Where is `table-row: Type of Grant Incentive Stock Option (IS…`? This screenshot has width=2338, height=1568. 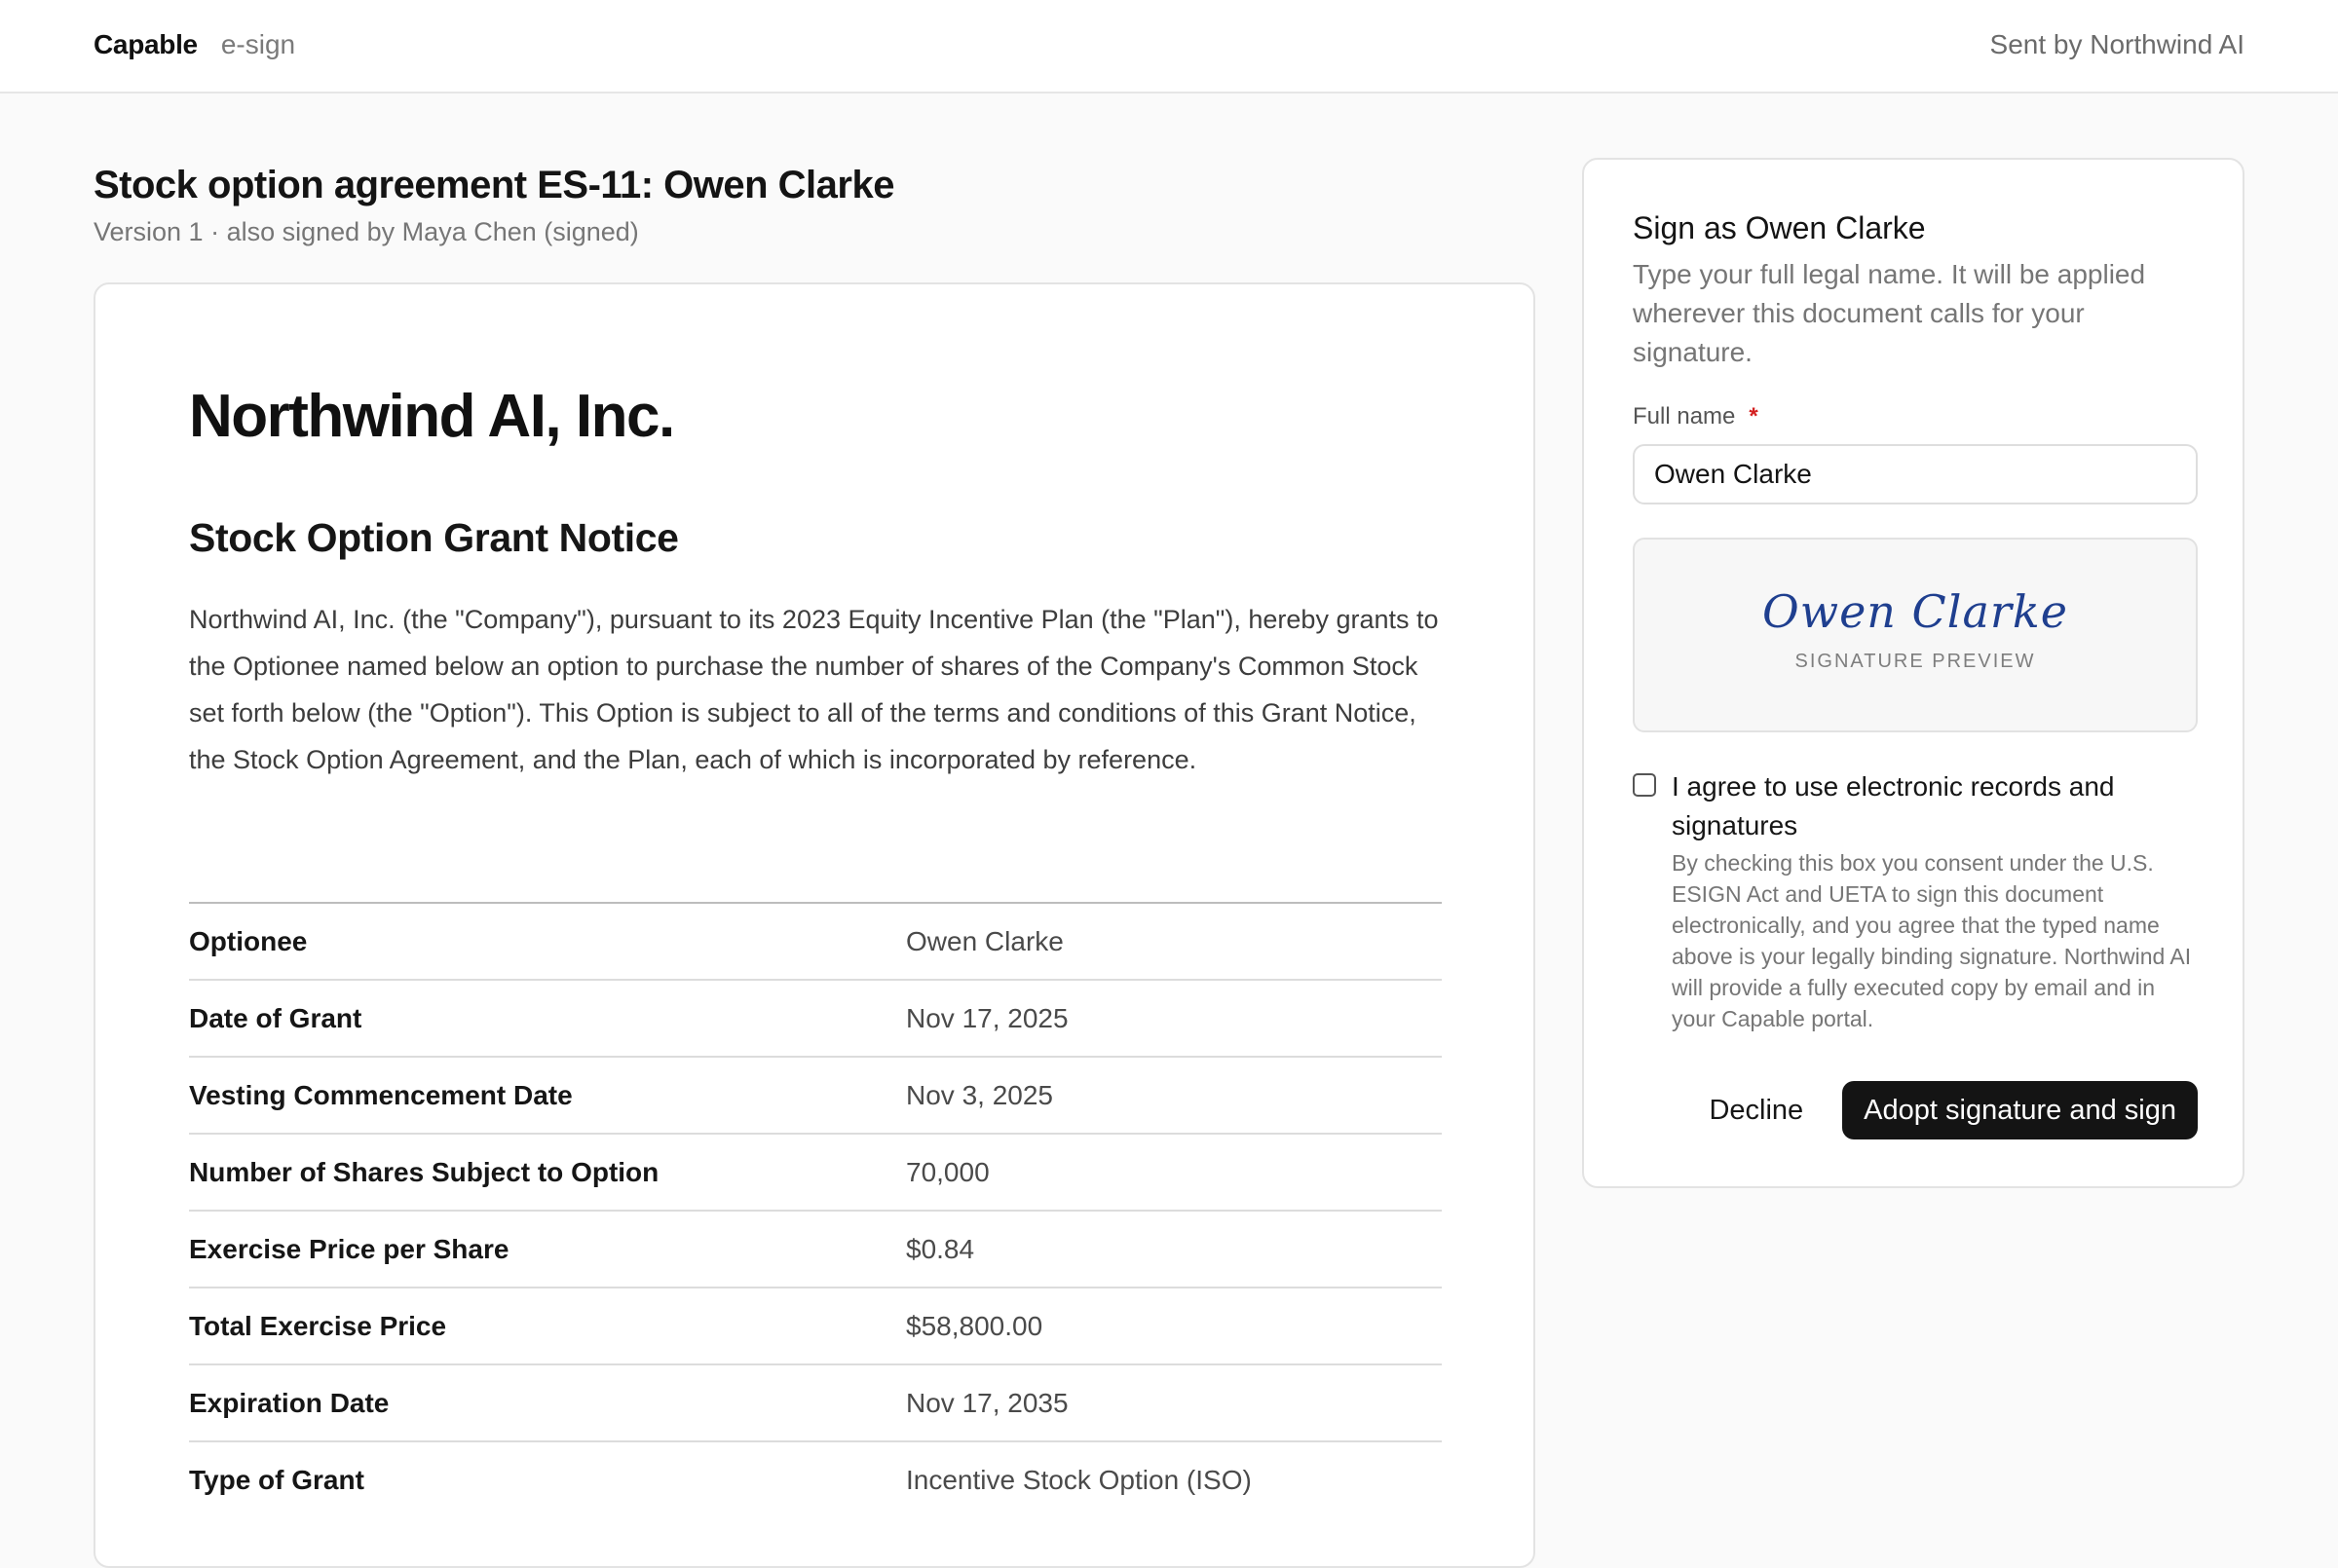
table-row: Type of Grant Incentive Stock Option (IS… is located at coordinates (815, 1479).